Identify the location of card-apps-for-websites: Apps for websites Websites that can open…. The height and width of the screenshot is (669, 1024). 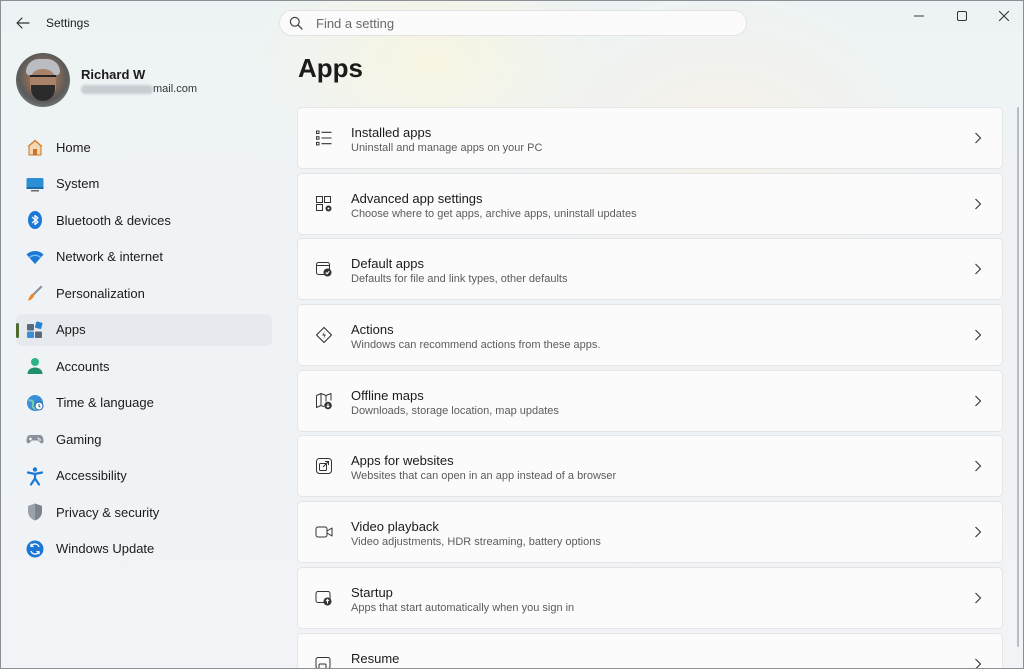
(650, 466).